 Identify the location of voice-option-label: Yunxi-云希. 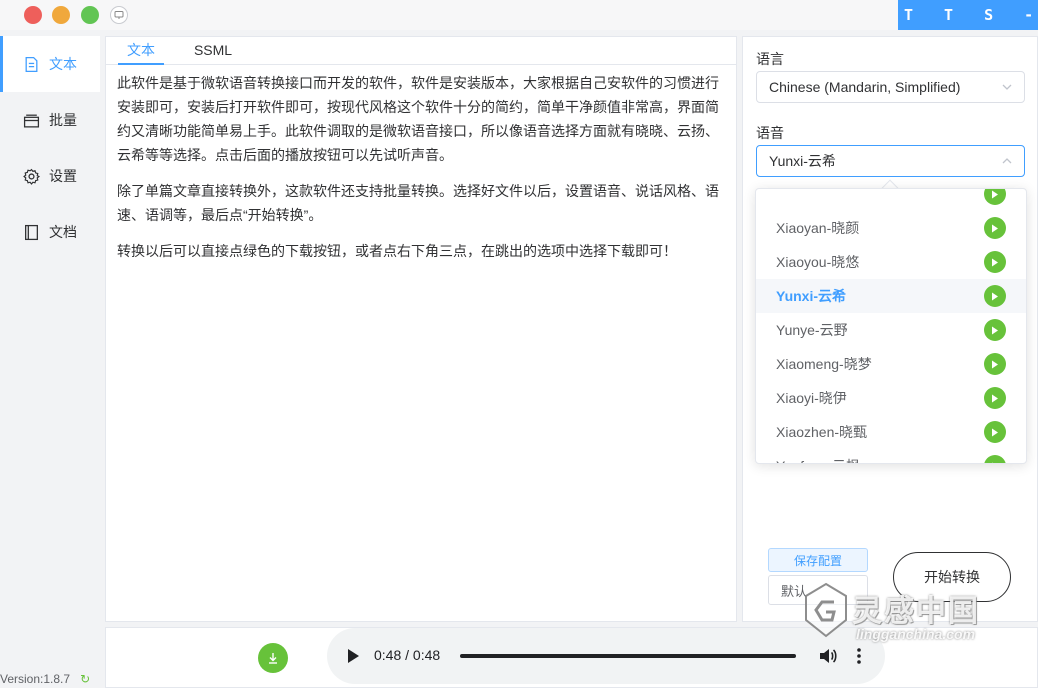
(811, 296).